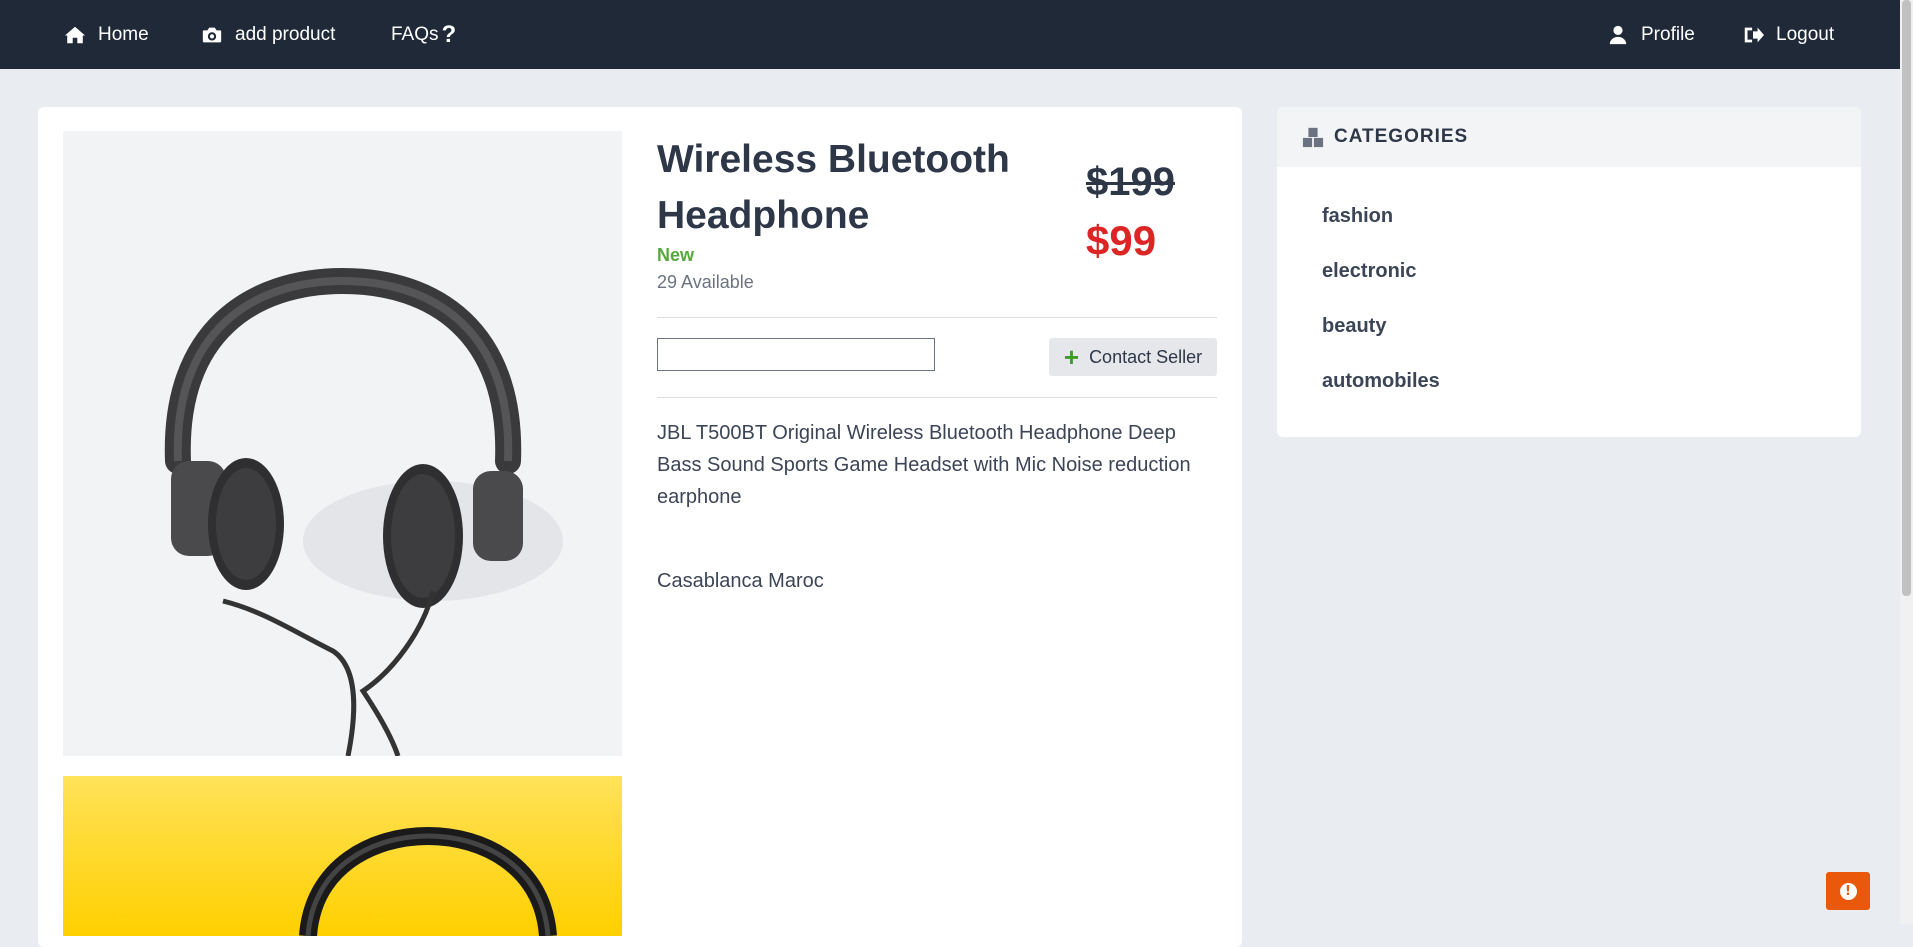 Image resolution: width=1913 pixels, height=947 pixels. Describe the element at coordinates (1569, 137) in the screenshot. I see `categories-header: CATEGORIES` at that location.